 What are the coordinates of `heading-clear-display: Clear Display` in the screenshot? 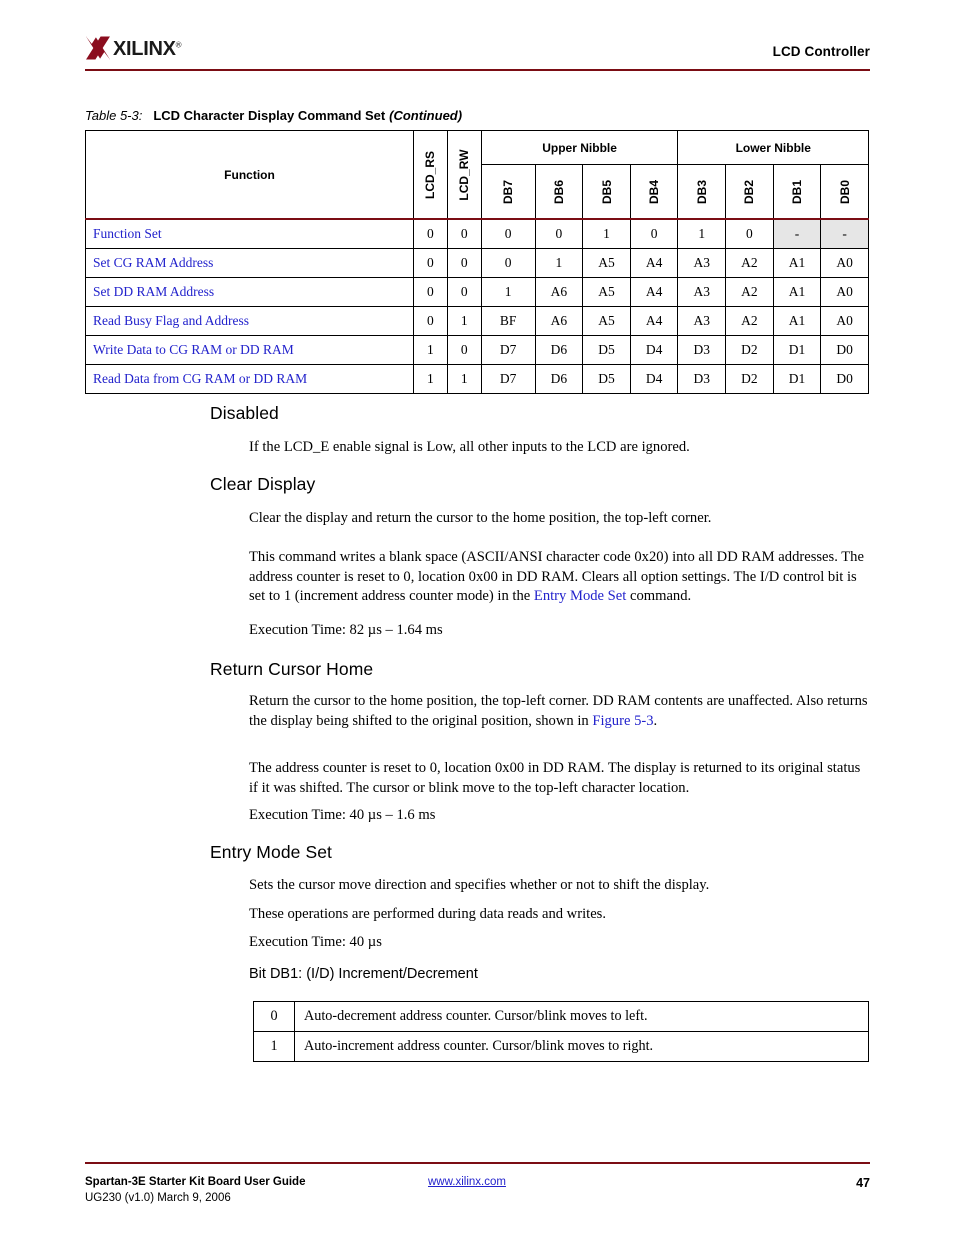 It's located at (263, 484).